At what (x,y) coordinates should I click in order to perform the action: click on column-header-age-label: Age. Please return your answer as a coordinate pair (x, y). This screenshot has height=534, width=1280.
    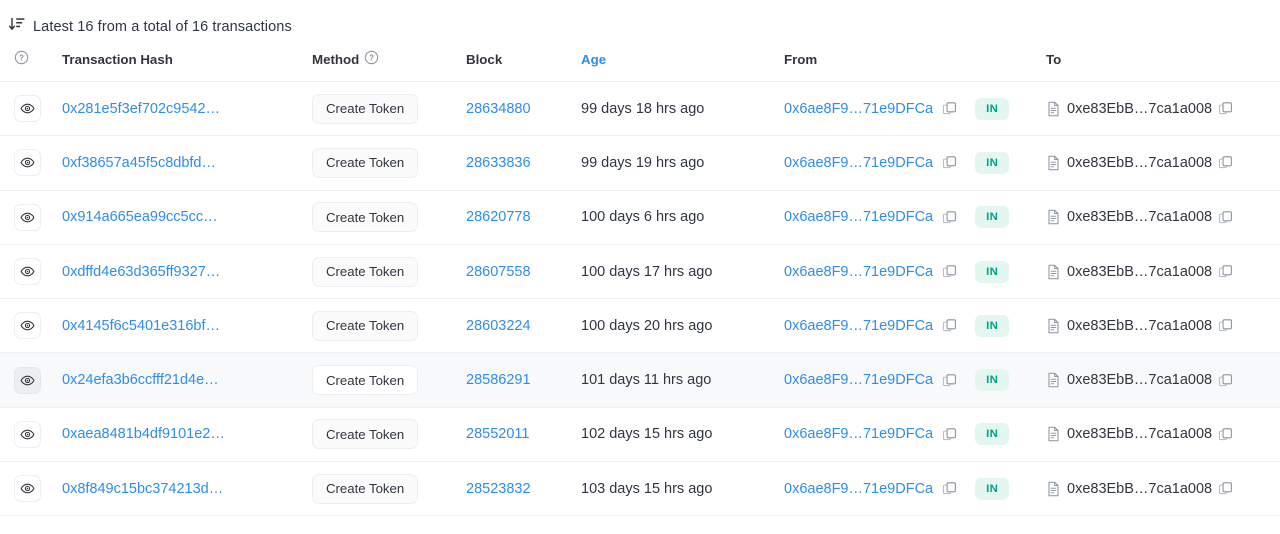
    Looking at the image, I should click on (593, 59).